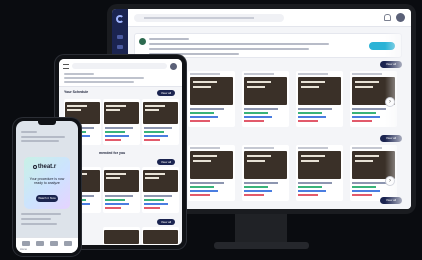 Image resolution: width=422 pixels, height=260 pixels. Describe the element at coordinates (120, 73) in the screenshot. I see `tablet-header` at that location.